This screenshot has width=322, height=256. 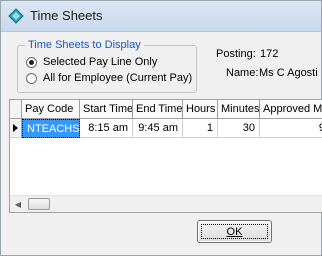 What do you see at coordinates (158, 128) in the screenshot?
I see `cell-end-time: 9:45 am` at bounding box center [158, 128].